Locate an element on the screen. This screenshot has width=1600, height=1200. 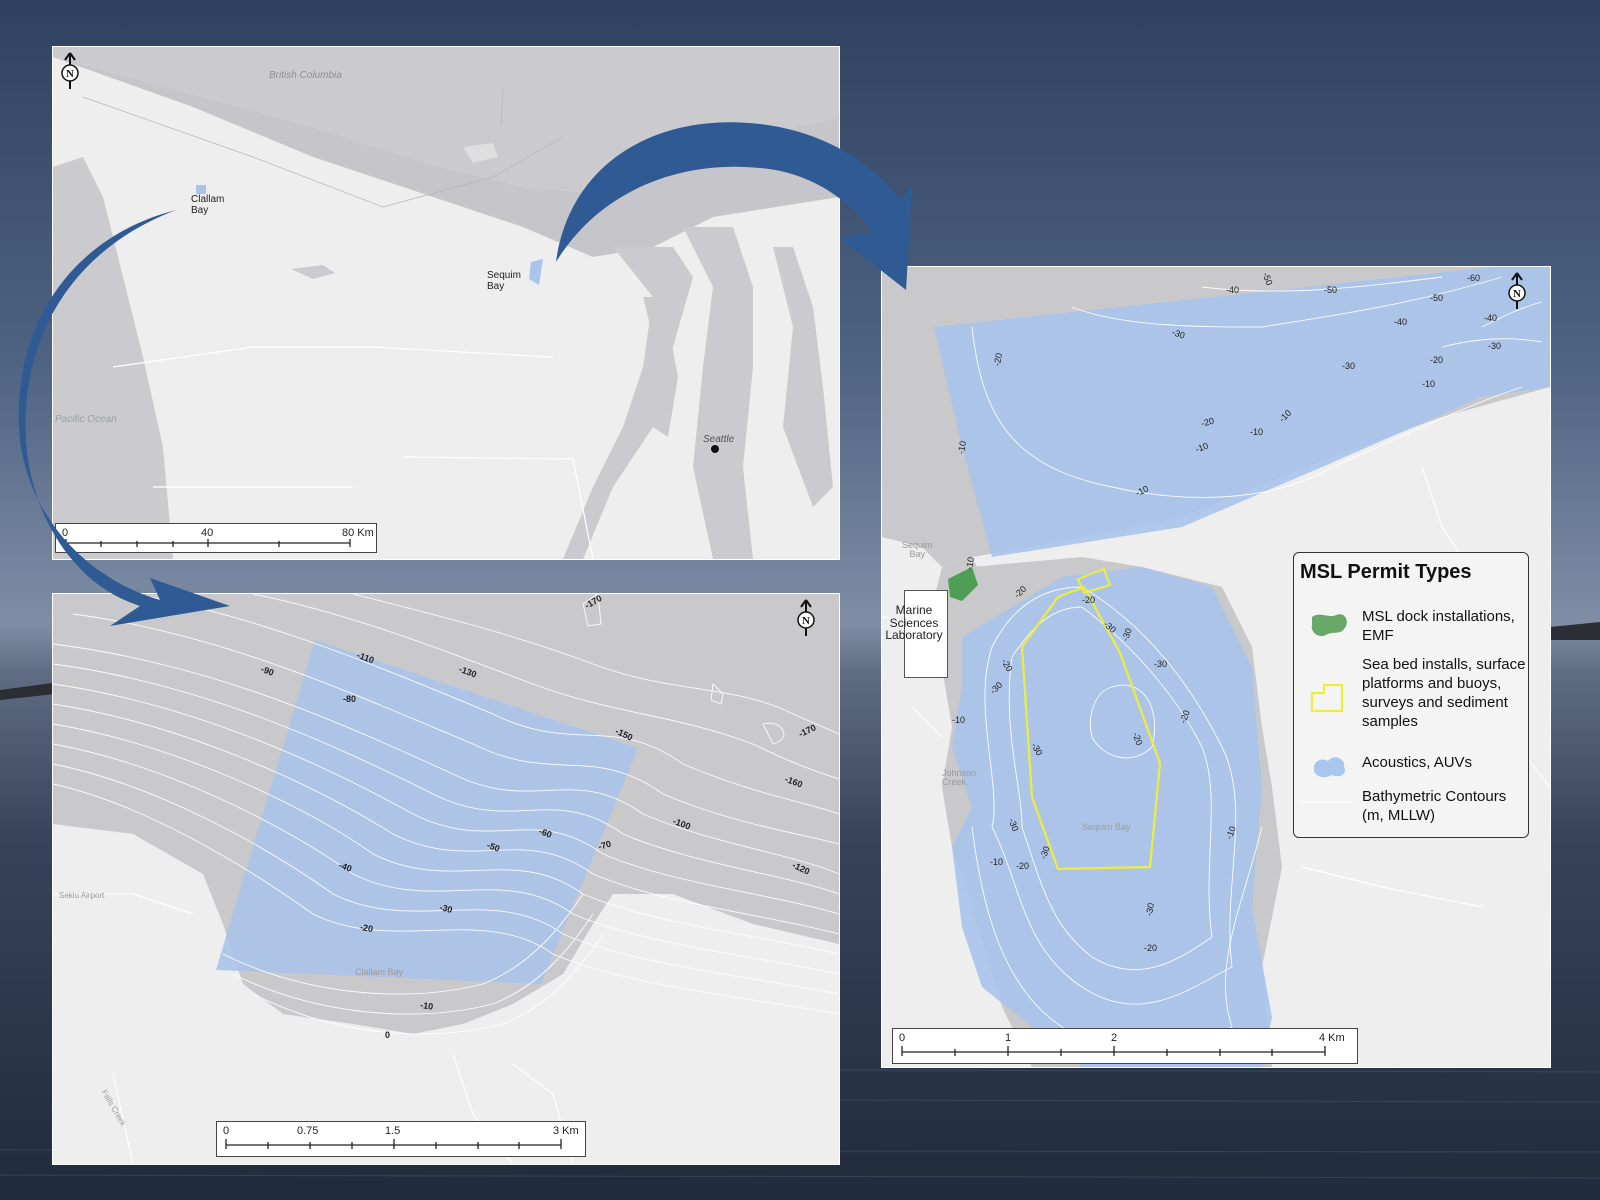
label-sequim-bay-water: Sequim Bay is located at coordinates (1106, 827).